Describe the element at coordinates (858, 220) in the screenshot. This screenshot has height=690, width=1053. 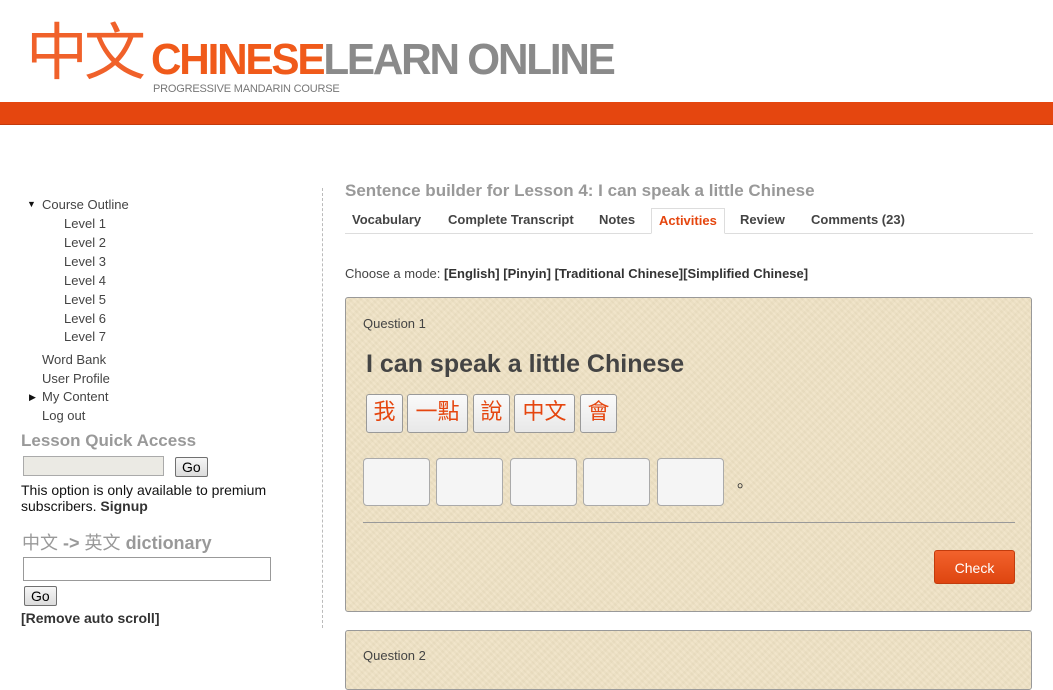
I see `tab-comments: Comments (23)` at that location.